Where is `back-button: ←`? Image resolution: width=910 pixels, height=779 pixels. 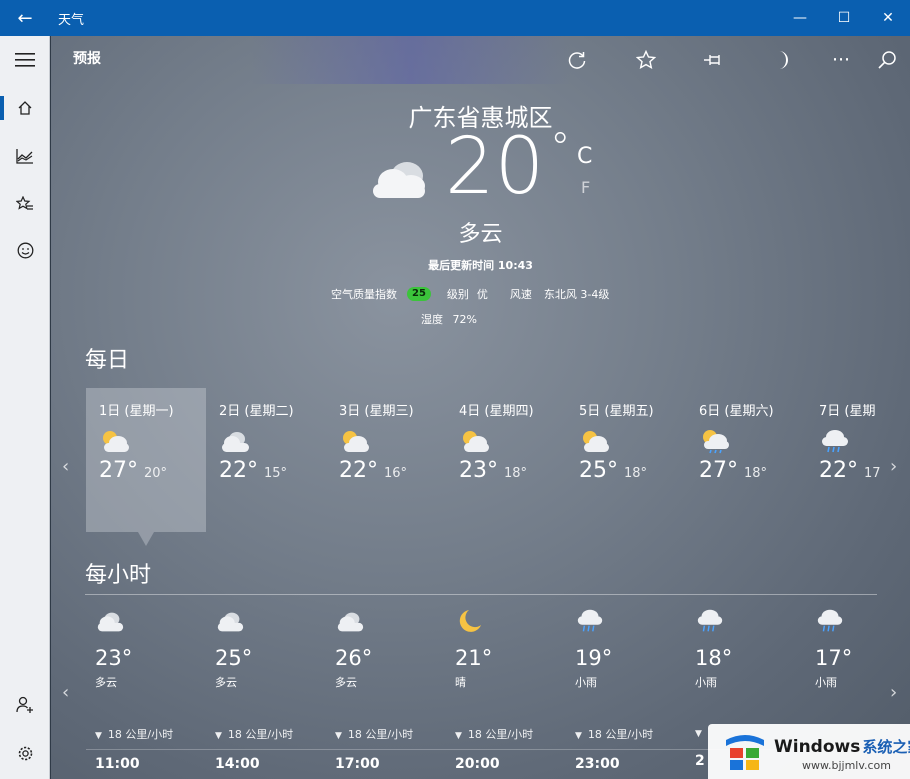 back-button: ← is located at coordinates (25, 18).